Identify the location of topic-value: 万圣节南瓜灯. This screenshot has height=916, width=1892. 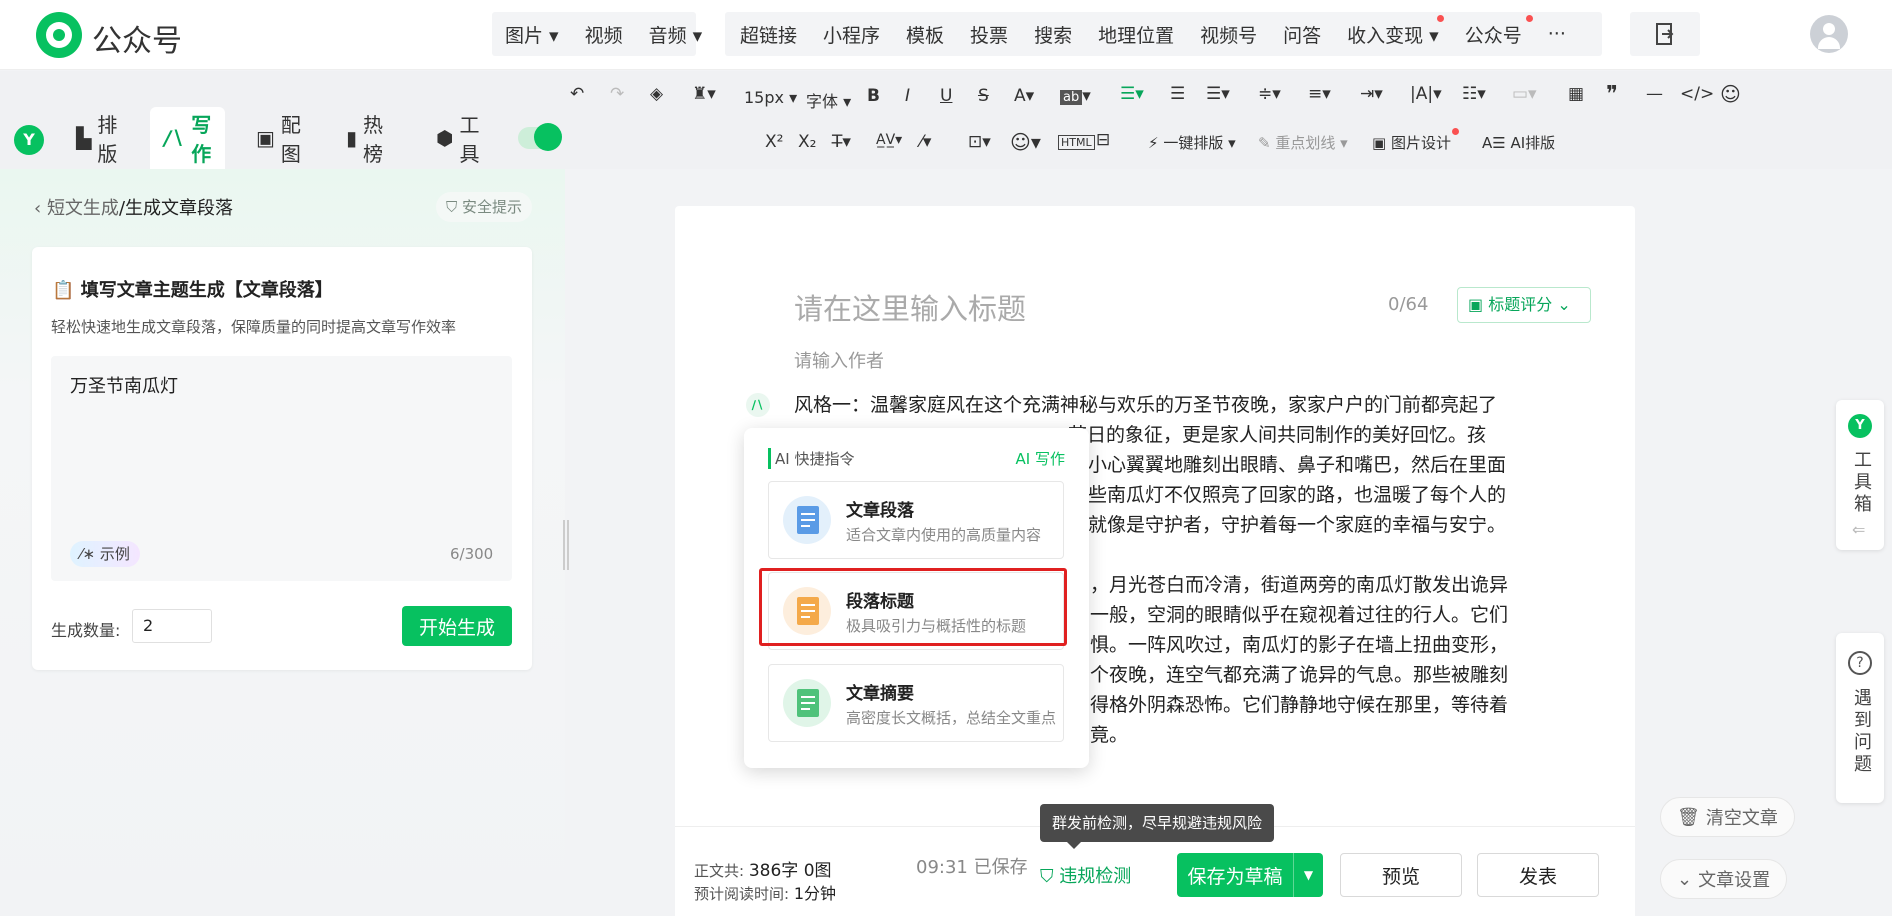
(124, 386).